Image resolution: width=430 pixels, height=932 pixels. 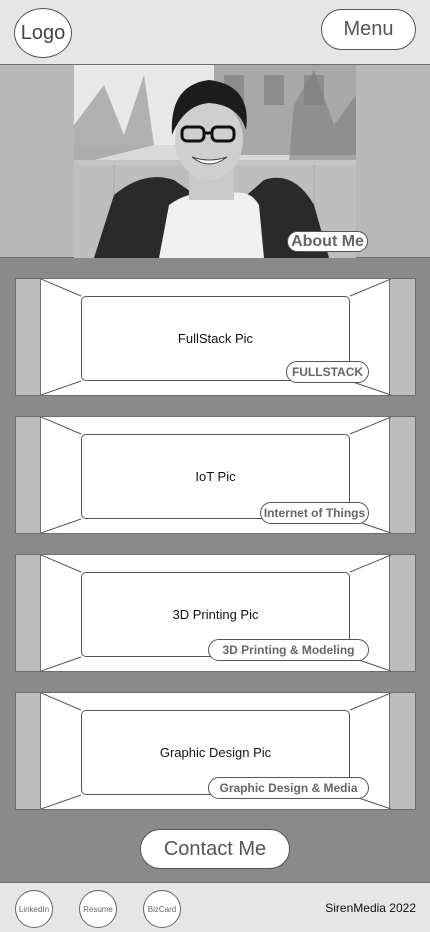 I want to click on footer: LinkedIn Resume BizCard SirenMedia 2022, so click(x=215, y=907).